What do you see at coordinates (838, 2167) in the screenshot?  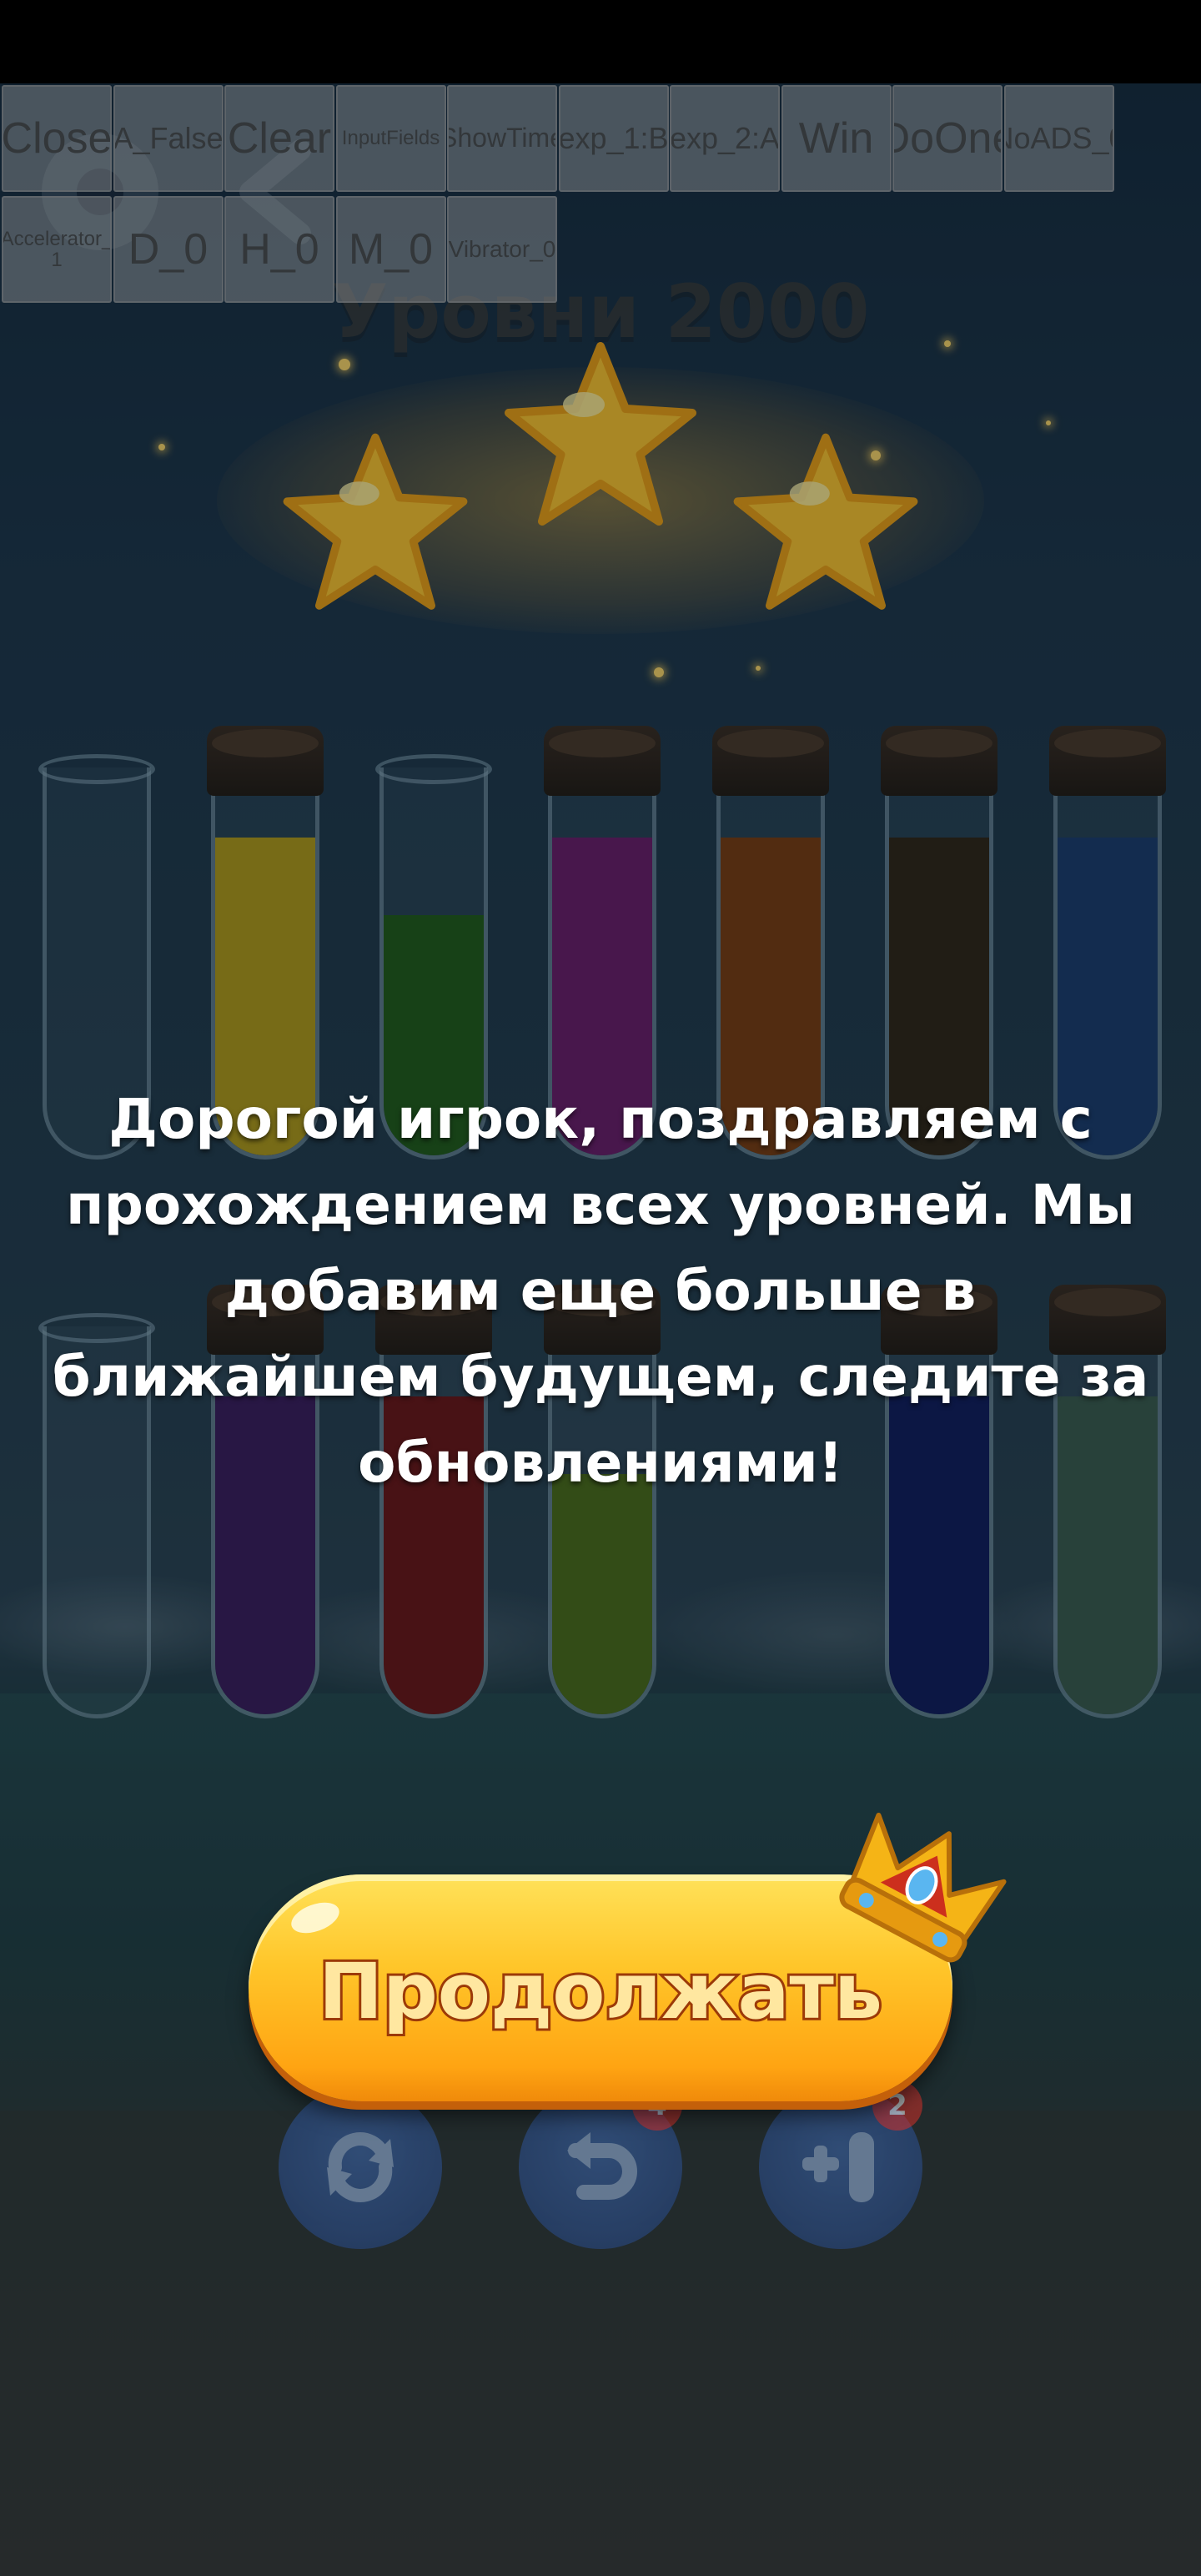 I see `add-tube-icon` at bounding box center [838, 2167].